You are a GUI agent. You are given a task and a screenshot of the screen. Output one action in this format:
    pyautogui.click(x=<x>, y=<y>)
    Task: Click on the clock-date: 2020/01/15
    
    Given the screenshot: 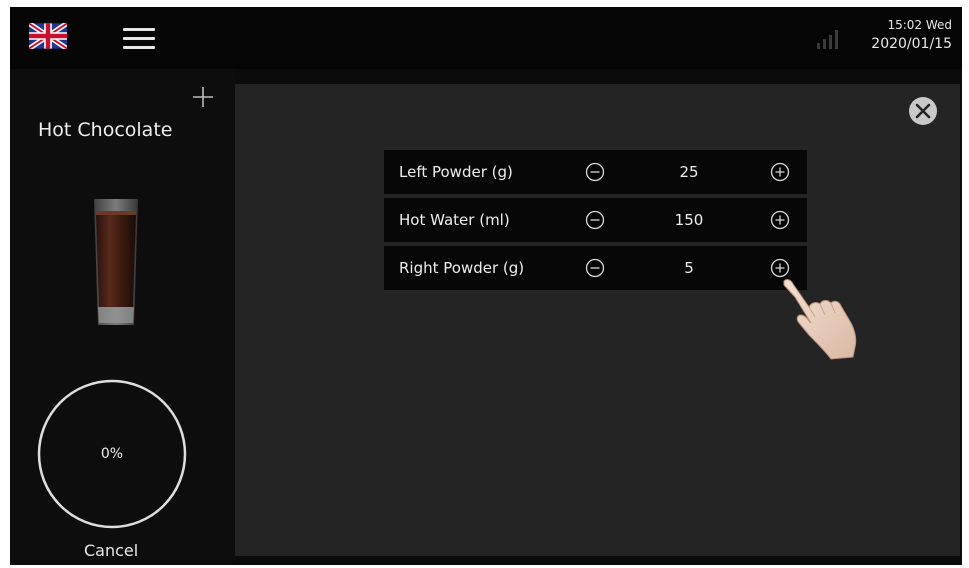 What is the action you would take?
    pyautogui.click(x=911, y=44)
    